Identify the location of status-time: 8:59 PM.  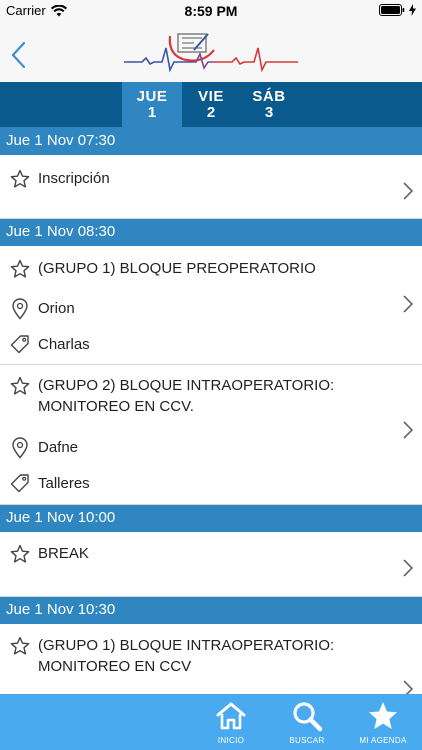
(211, 11).